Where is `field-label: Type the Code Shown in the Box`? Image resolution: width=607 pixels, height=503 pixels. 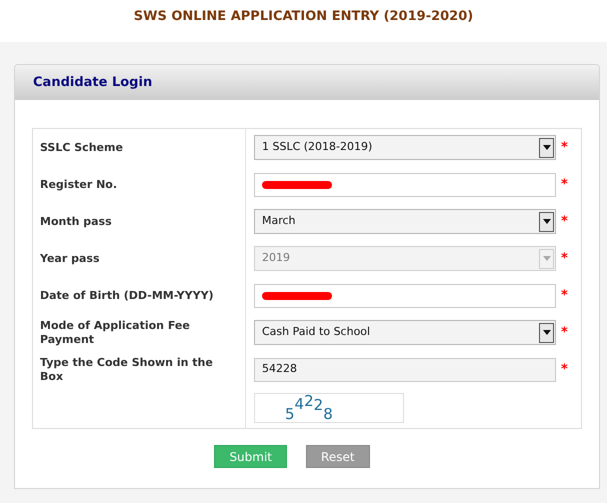
field-label: Type the Code Shown in the Box is located at coordinates (127, 370).